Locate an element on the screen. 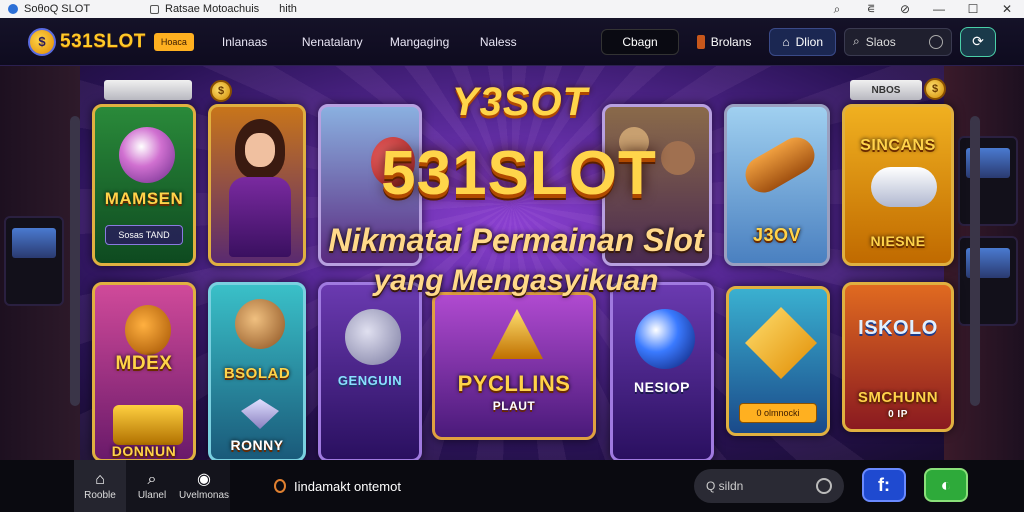  deposit-button: ⌂ Dlion is located at coordinates (802, 41).